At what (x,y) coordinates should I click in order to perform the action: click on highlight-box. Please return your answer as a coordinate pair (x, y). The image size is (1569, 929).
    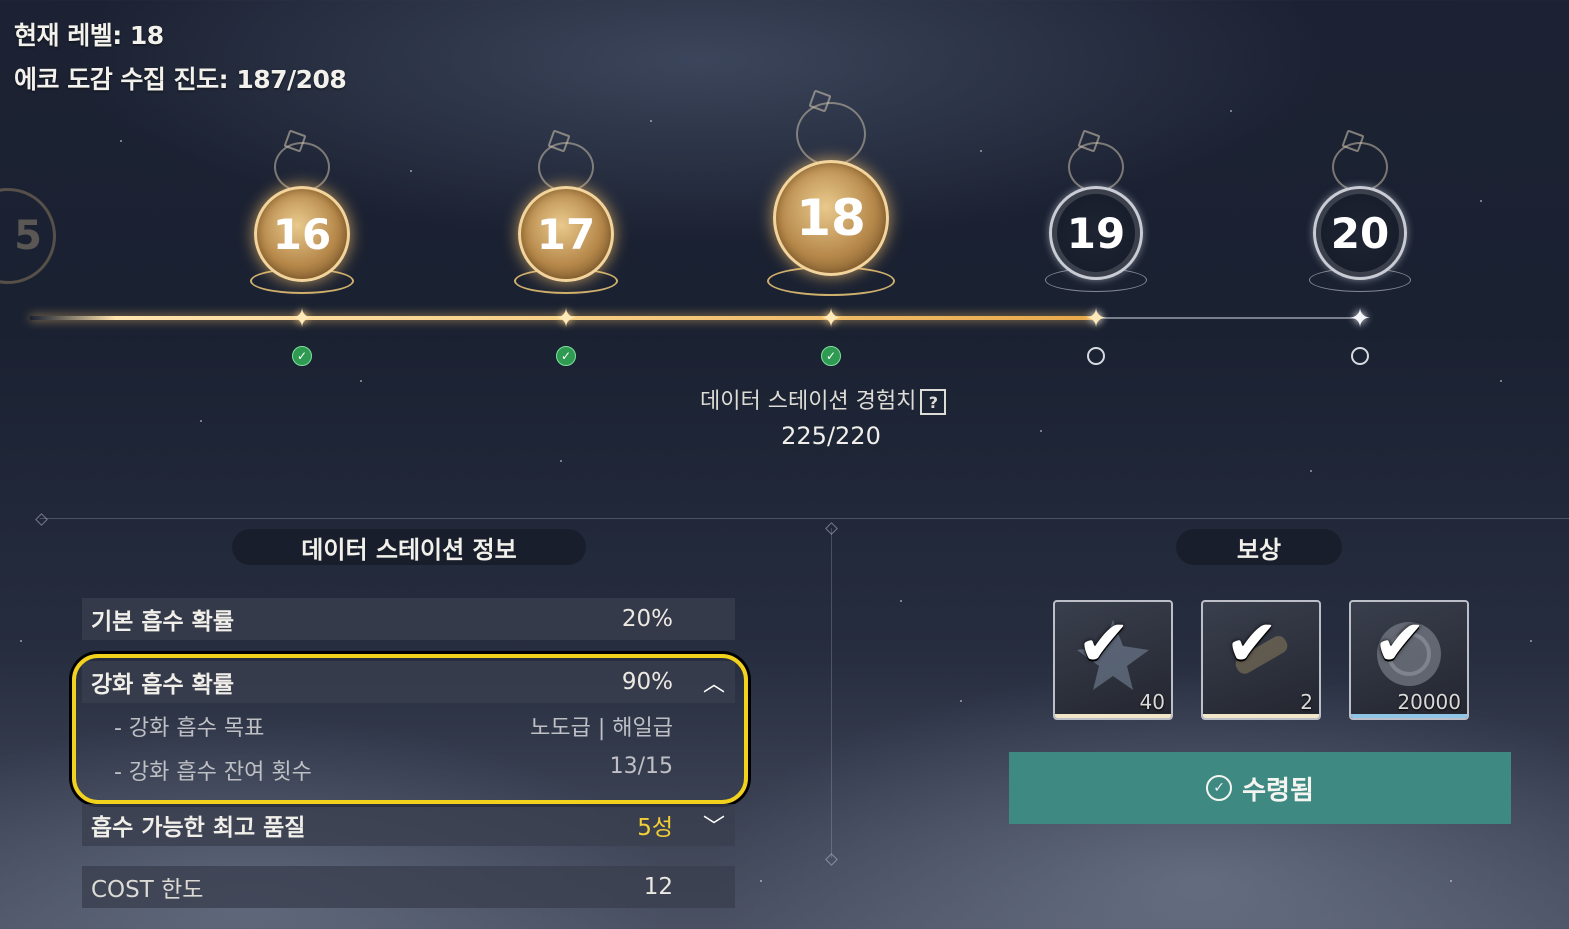
    Looking at the image, I should click on (410, 729).